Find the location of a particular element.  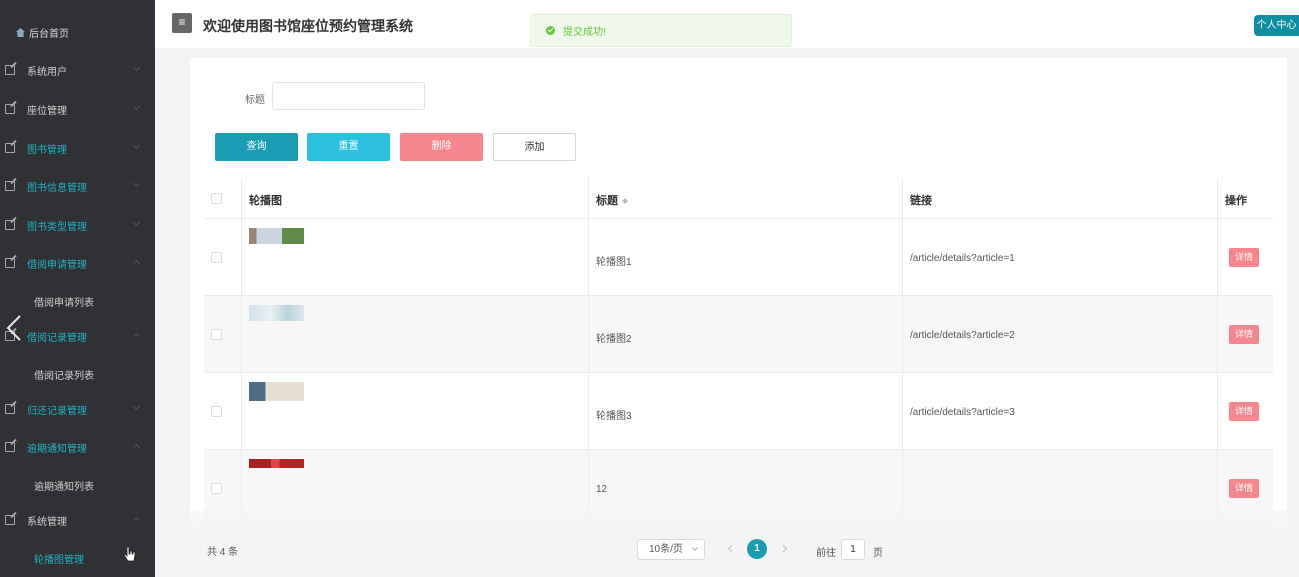

prev-page-icon is located at coordinates (731, 548).